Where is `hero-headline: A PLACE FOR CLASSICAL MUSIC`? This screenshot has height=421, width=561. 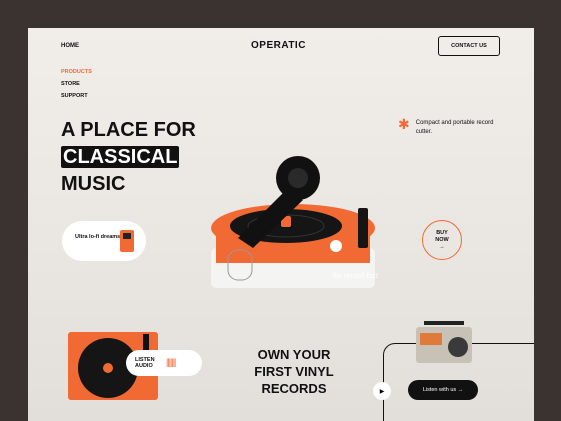
hero-headline: A PLACE FOR CLASSICAL MUSIC is located at coordinates (128, 157).